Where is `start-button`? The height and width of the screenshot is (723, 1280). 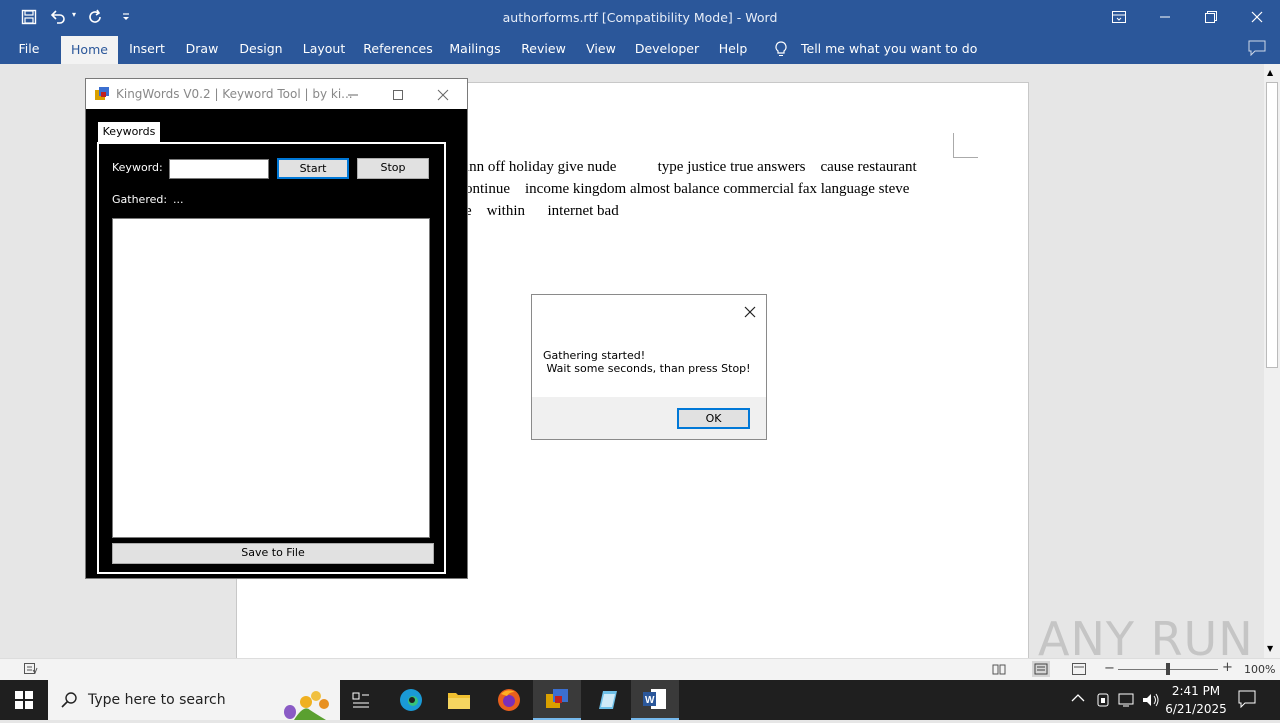
start-button is located at coordinates (24, 700).